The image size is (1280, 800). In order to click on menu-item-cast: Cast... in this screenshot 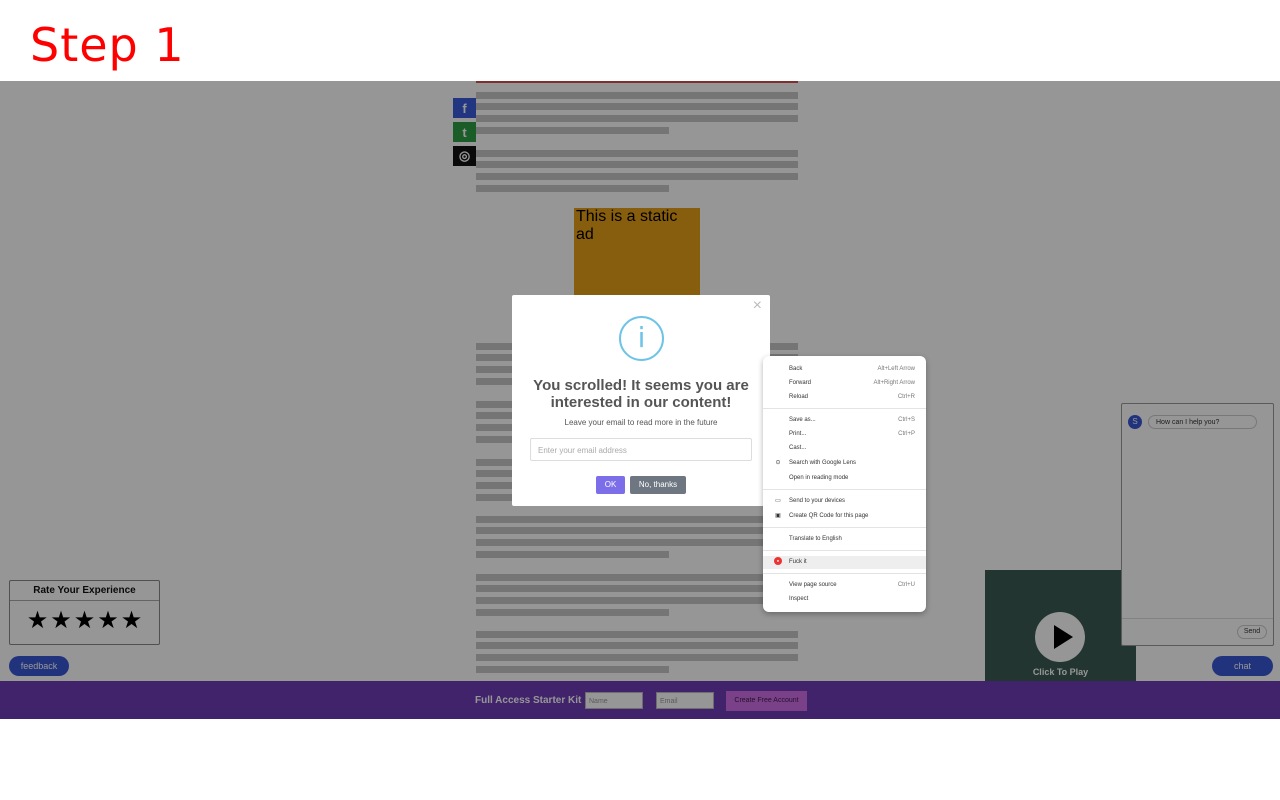, I will do `click(844, 448)`.